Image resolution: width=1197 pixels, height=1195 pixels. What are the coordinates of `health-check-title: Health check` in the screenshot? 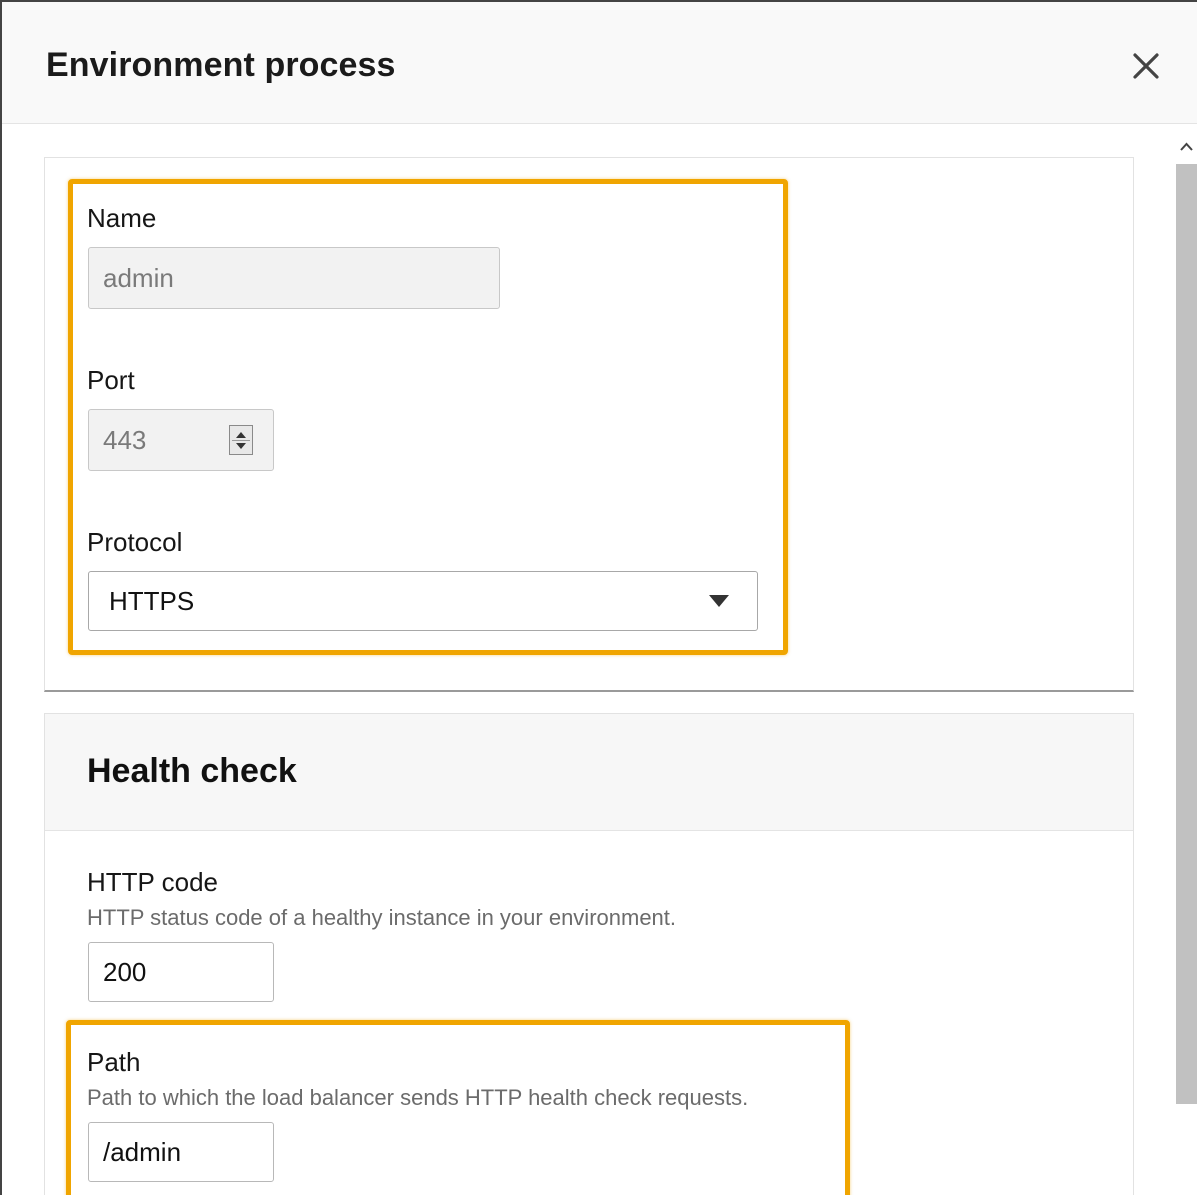 It's located at (192, 771).